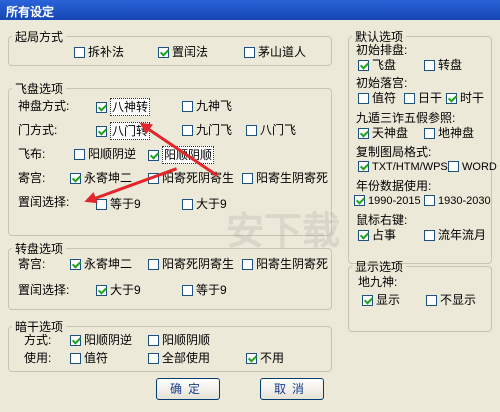 The width and height of the screenshot is (500, 412). Describe the element at coordinates (38, 340) in the screenshot. I see `angan-fangshi-label: 方式:` at that location.